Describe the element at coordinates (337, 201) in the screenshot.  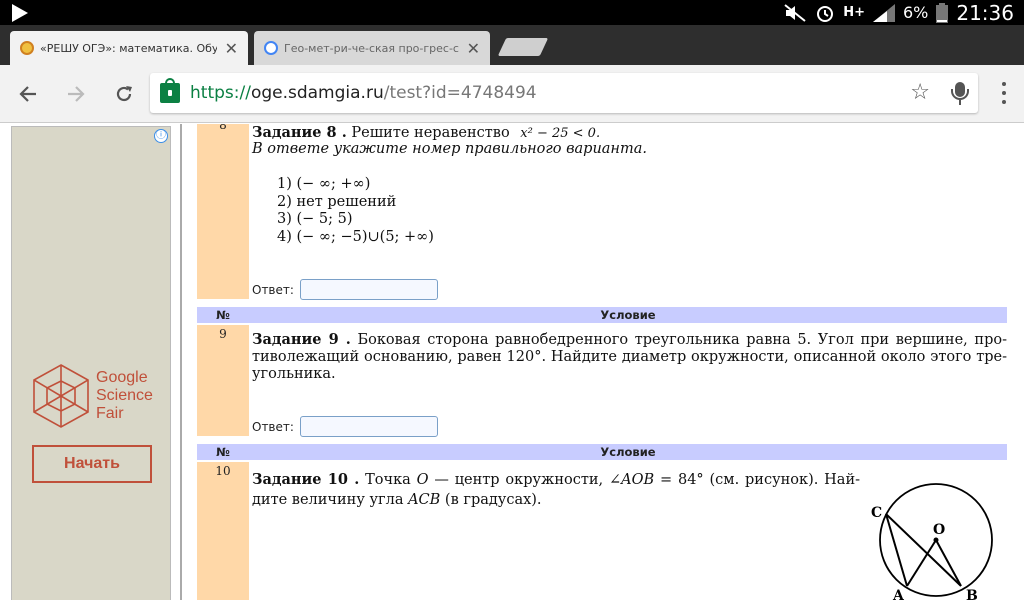
I see `option-2: 2) нет решений` at that location.